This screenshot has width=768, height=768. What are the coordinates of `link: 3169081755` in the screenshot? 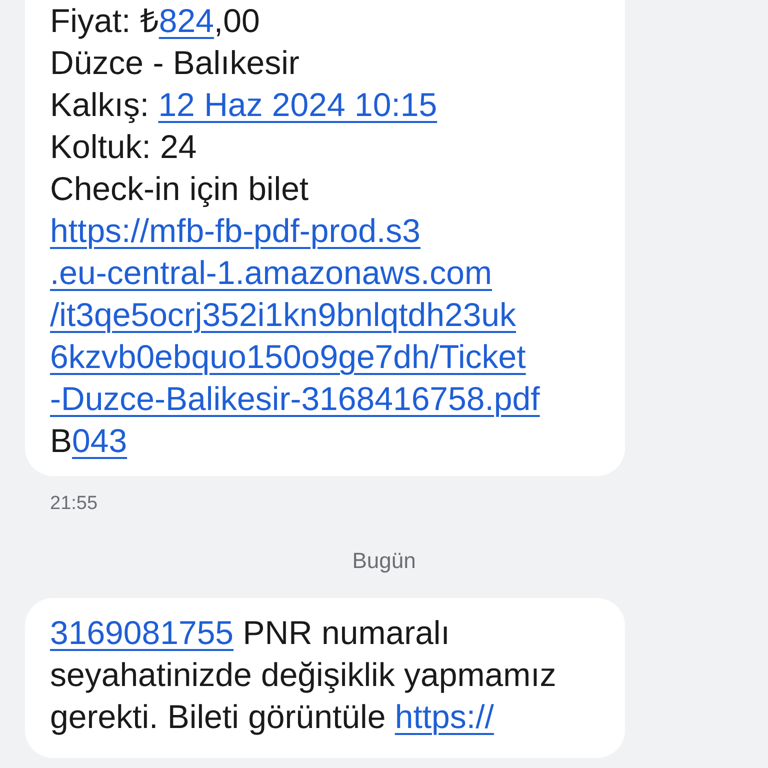 It's located at (142, 632).